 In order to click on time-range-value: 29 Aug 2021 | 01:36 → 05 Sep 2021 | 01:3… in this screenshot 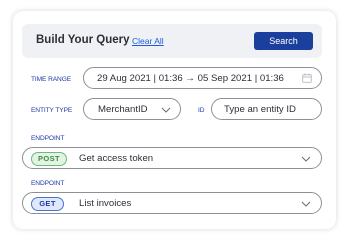, I will do `click(190, 78)`.